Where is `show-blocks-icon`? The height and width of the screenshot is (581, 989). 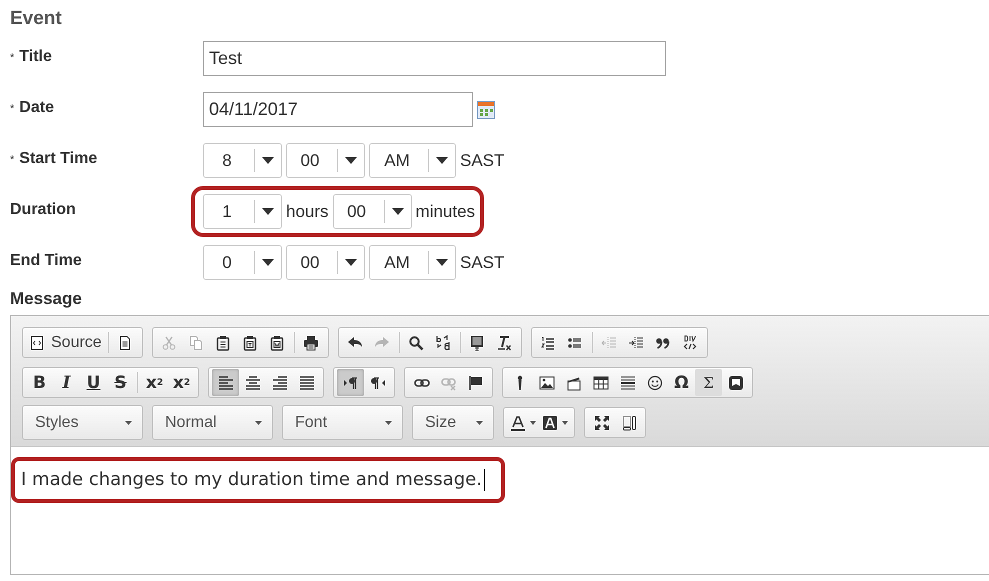
show-blocks-icon is located at coordinates (628, 422).